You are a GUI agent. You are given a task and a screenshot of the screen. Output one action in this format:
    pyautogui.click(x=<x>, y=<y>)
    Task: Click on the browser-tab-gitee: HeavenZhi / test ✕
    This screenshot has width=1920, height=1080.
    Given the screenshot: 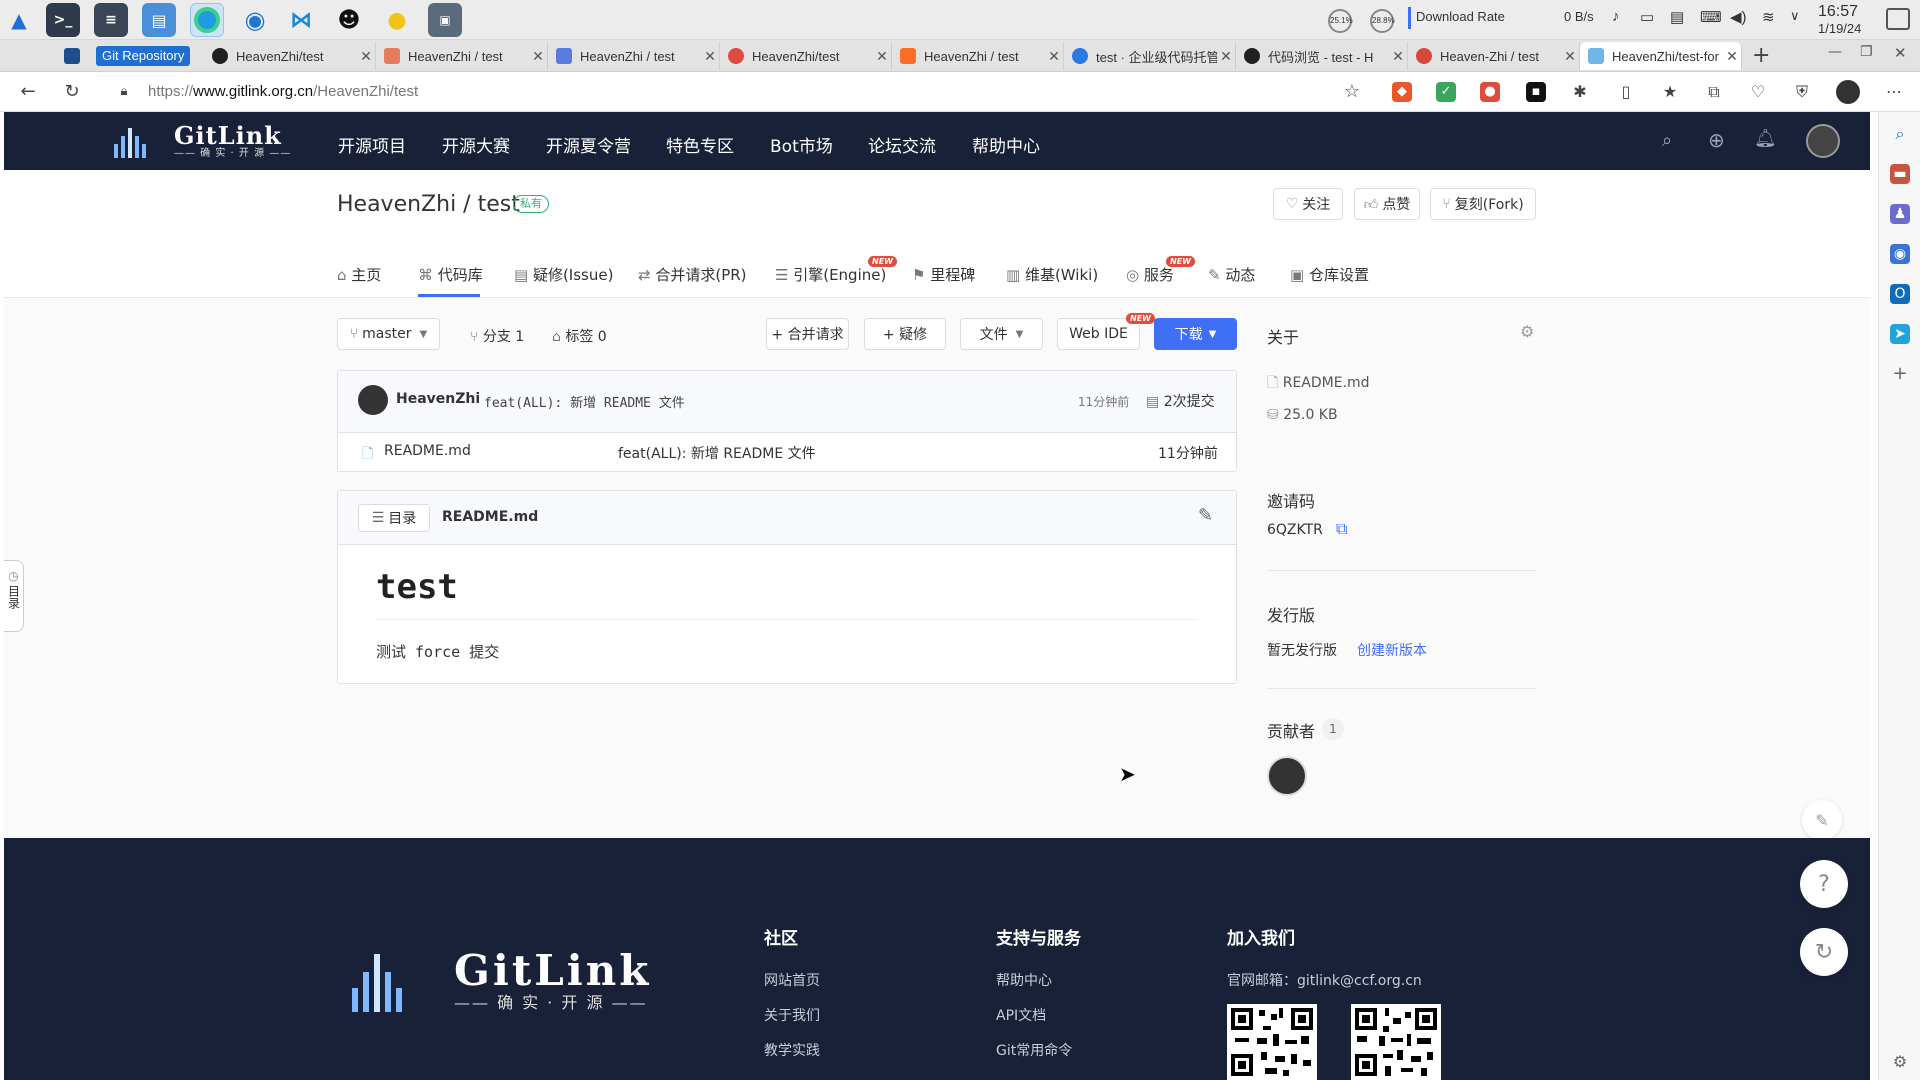 What is the action you would take?
    pyautogui.click(x=462, y=56)
    